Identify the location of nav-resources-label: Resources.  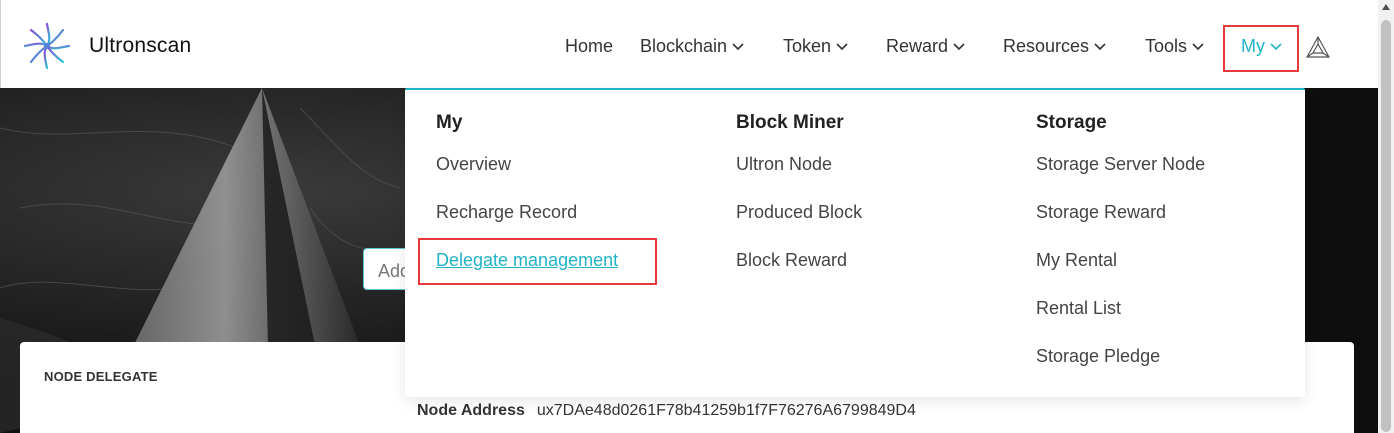
(1046, 46).